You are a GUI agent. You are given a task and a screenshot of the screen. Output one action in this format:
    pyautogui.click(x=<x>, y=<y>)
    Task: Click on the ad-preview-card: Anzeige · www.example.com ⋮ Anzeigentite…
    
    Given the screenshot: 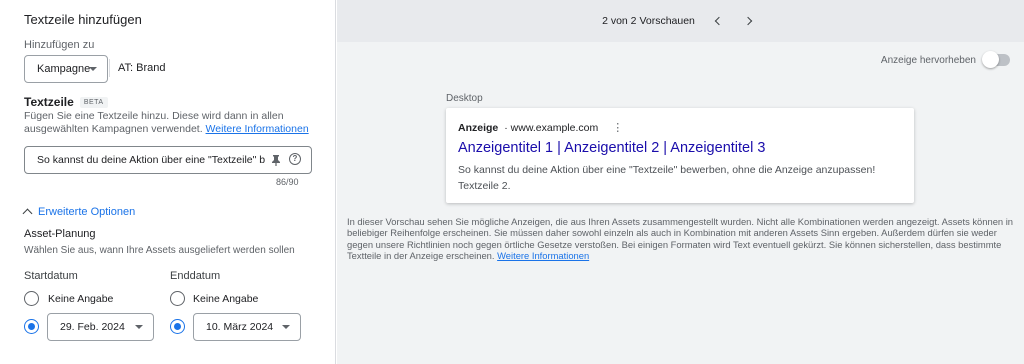 What is the action you would take?
    pyautogui.click(x=680, y=155)
    